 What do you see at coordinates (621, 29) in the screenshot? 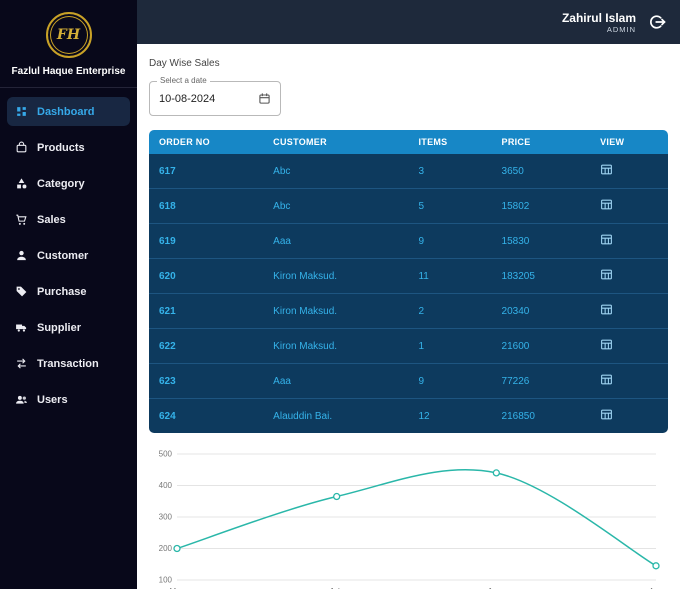
I see `user-role-badge: ADMIN` at bounding box center [621, 29].